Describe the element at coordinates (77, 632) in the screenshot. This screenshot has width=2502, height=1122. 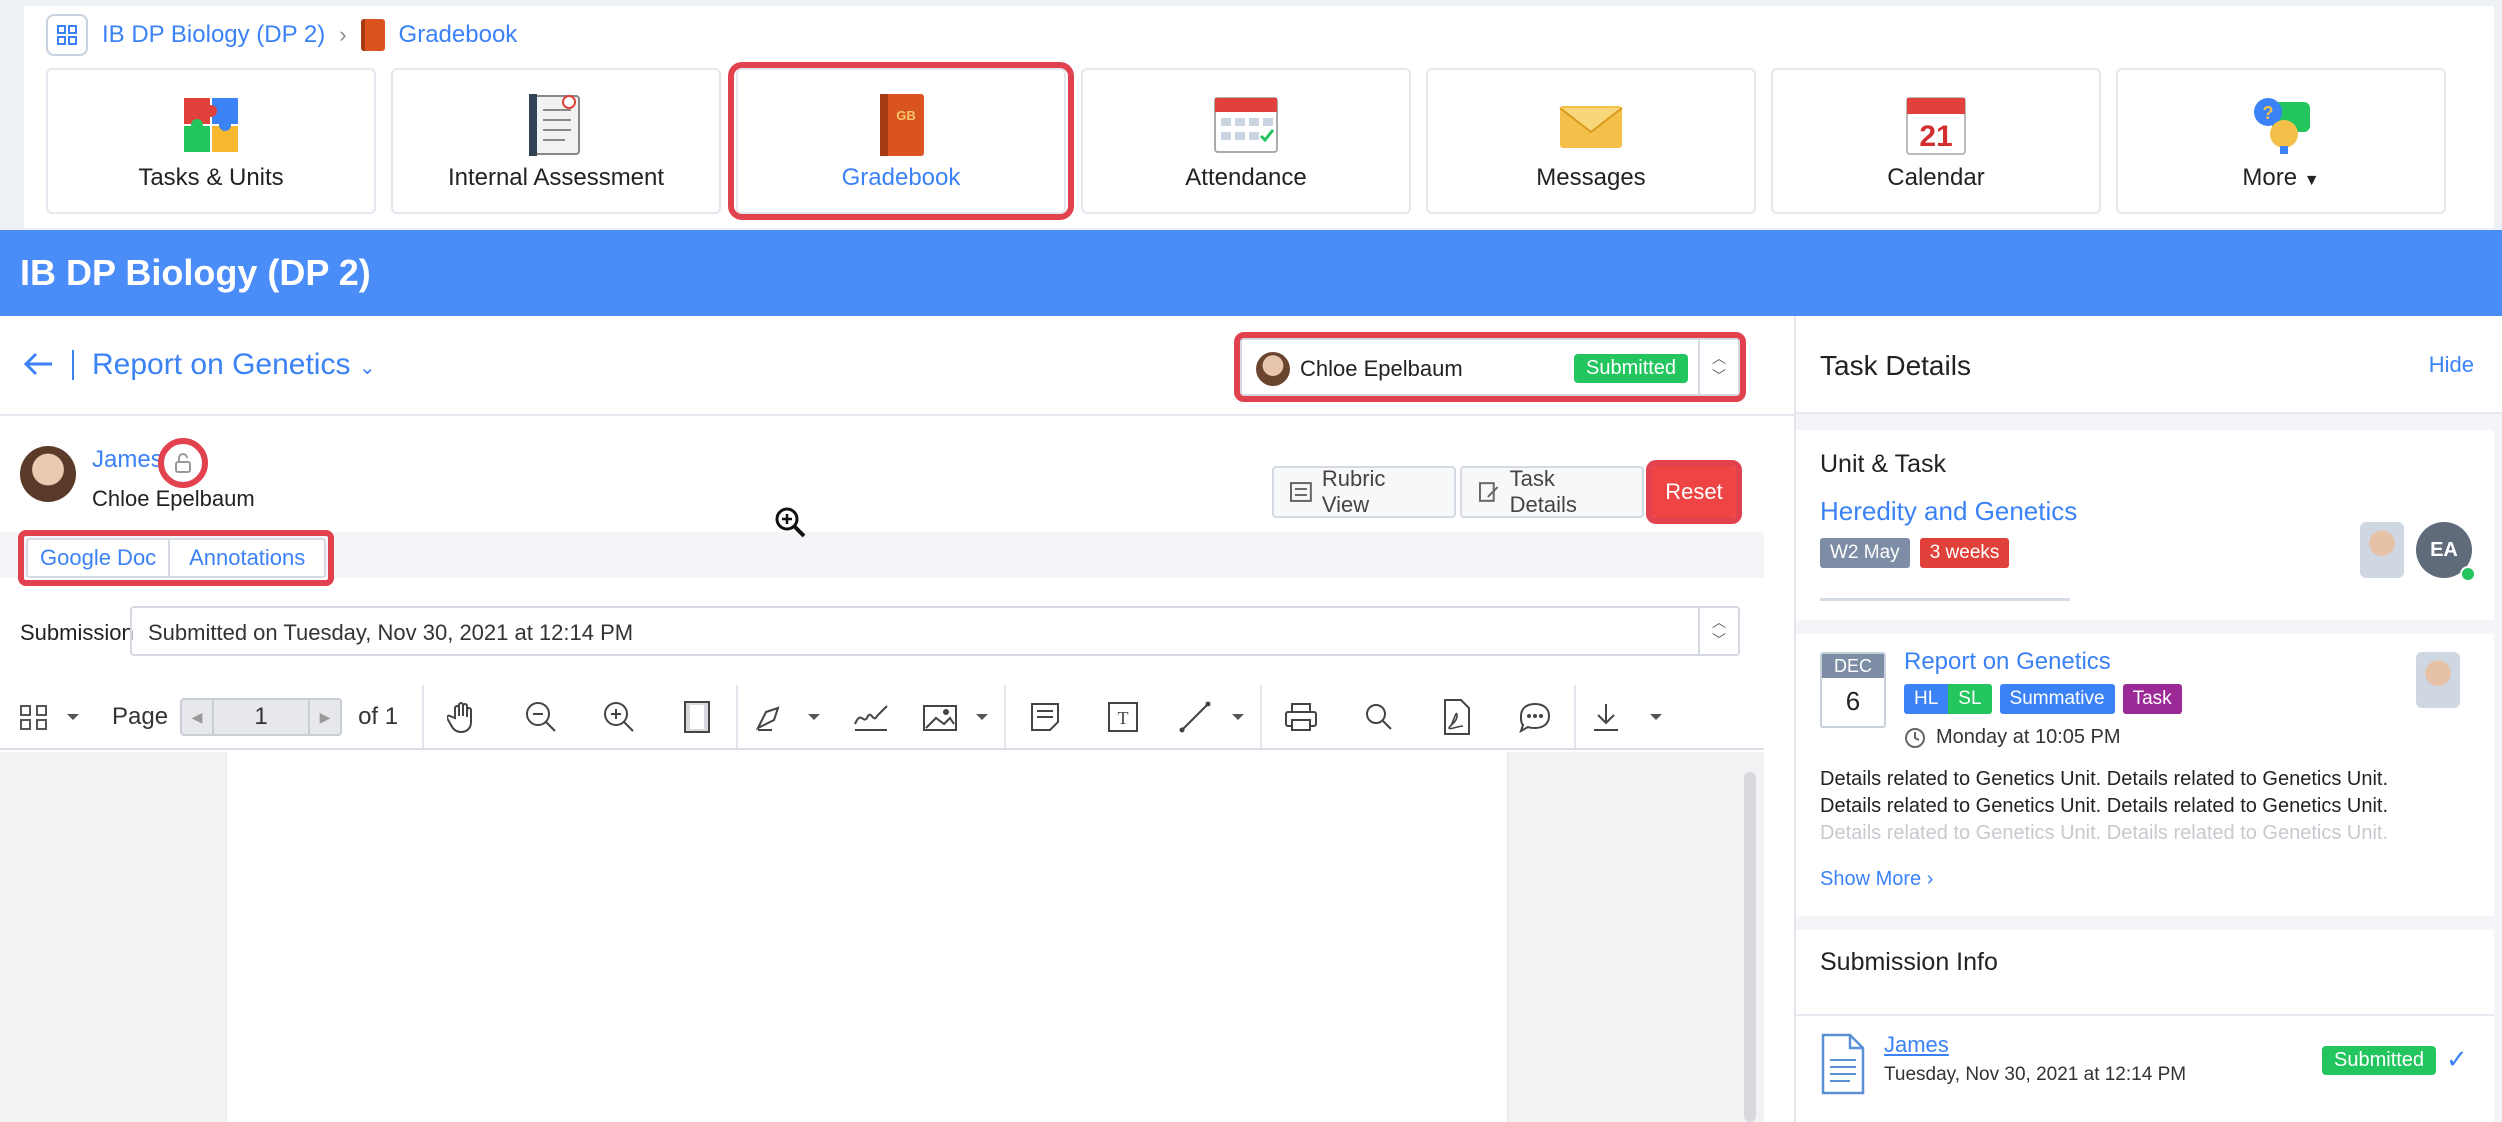
I see `submission-label: Submission` at that location.